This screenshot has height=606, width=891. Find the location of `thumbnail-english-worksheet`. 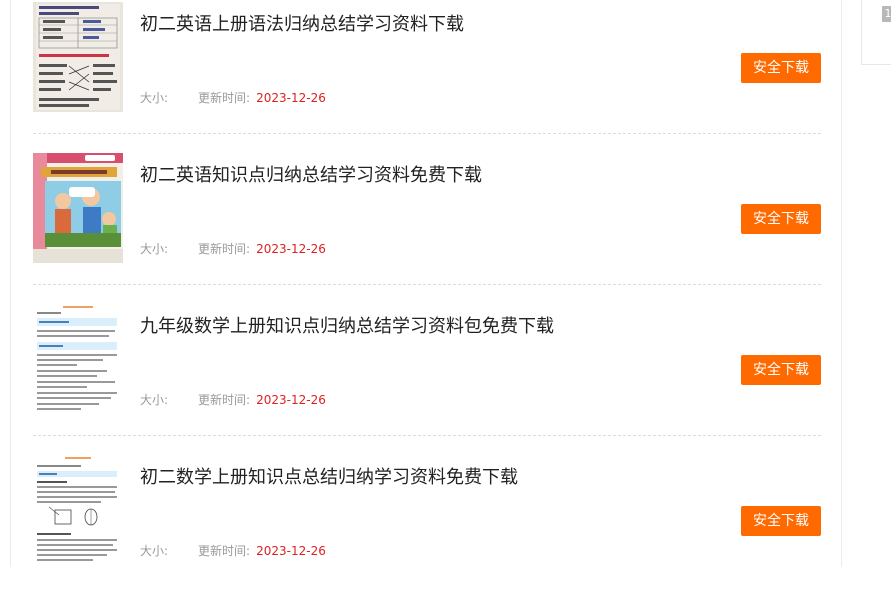

thumbnail-english-worksheet is located at coordinates (78, 57).